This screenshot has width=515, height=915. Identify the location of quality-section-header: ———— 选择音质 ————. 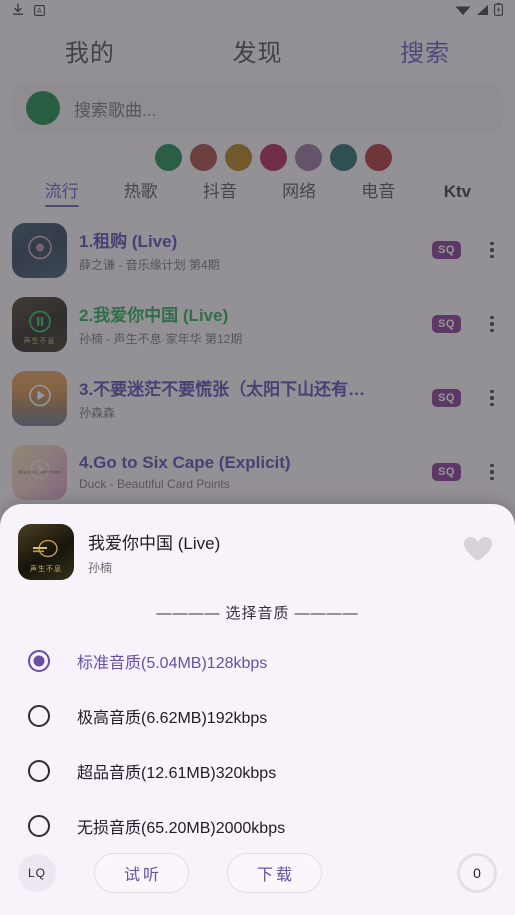
(257, 613).